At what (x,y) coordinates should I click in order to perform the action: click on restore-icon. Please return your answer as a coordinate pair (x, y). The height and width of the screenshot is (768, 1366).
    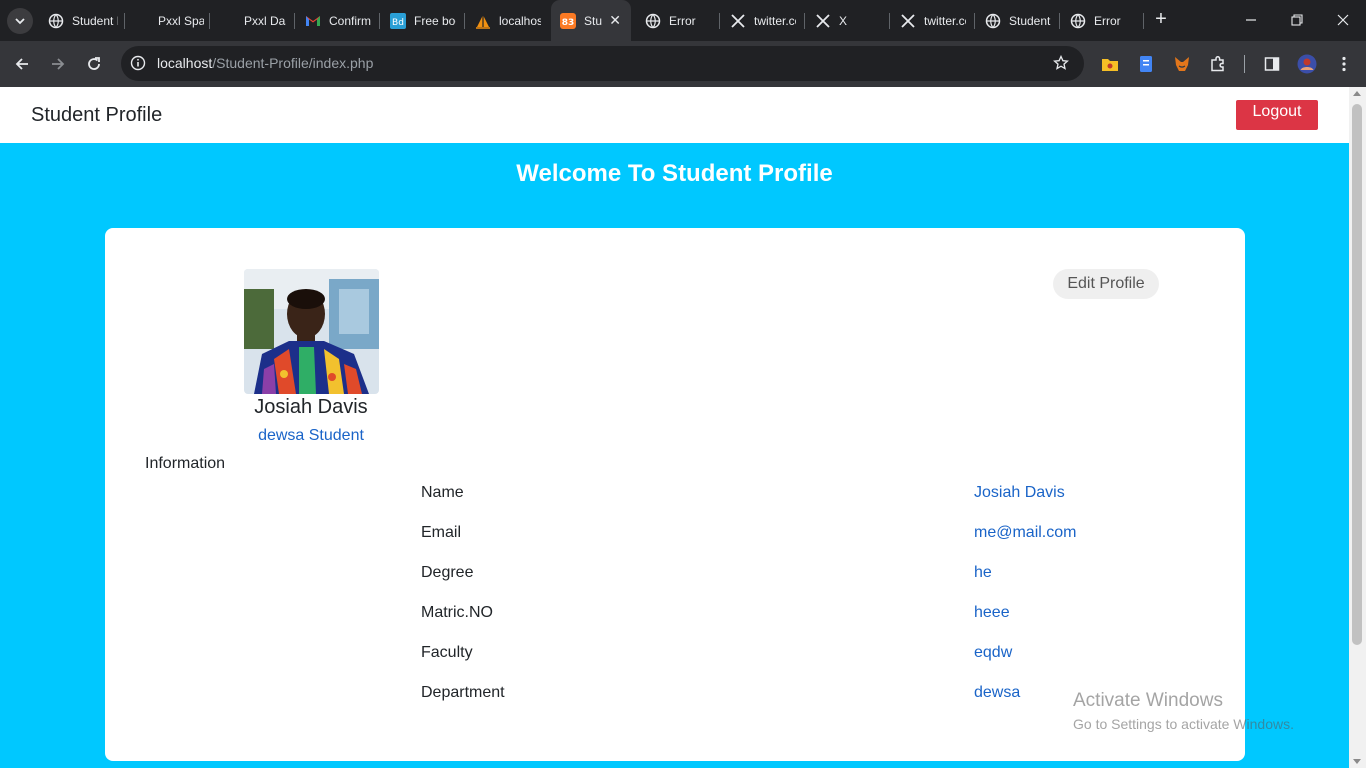
    Looking at the image, I should click on (1297, 20).